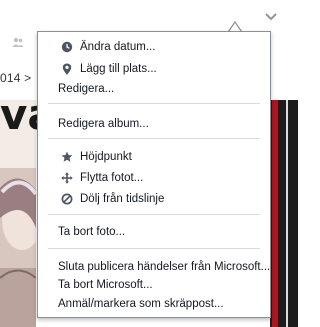  What do you see at coordinates (67, 199) in the screenshot?
I see `block-icon` at bounding box center [67, 199].